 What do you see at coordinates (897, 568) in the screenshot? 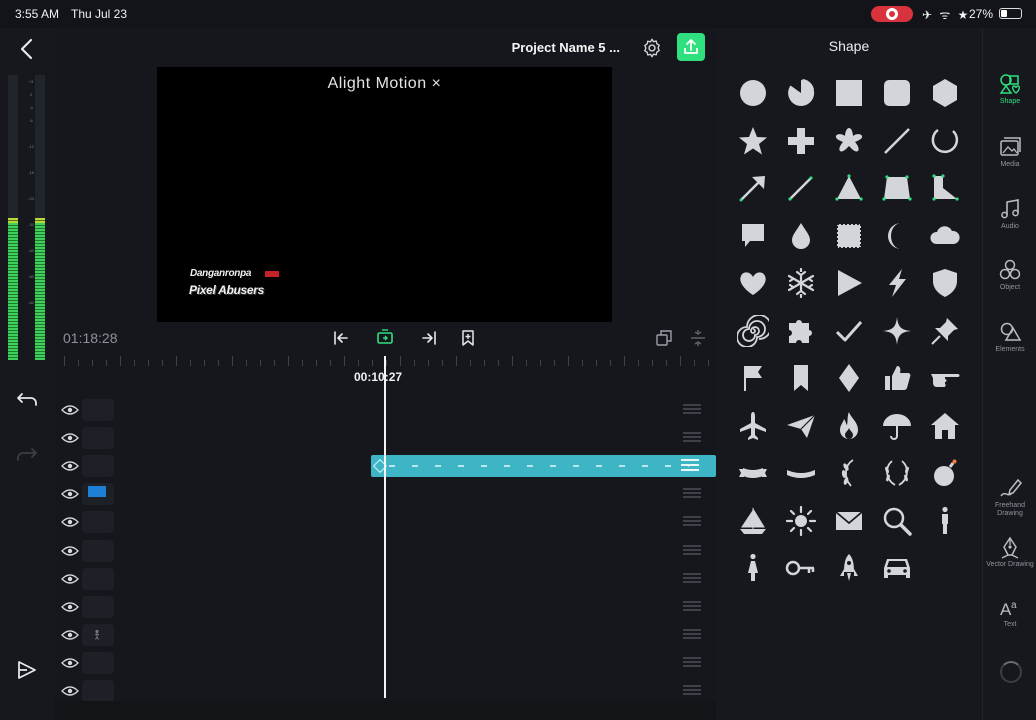
I see `car-icon` at bounding box center [897, 568].